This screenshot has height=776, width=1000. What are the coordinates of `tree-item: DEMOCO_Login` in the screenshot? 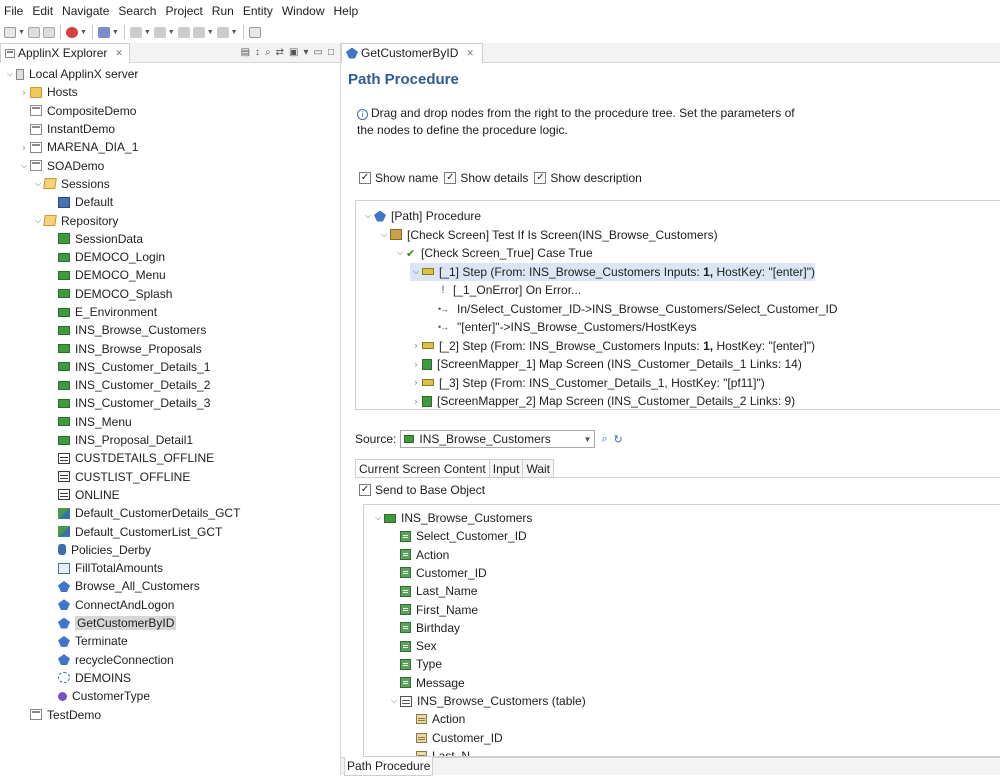 It's located at (170, 257).